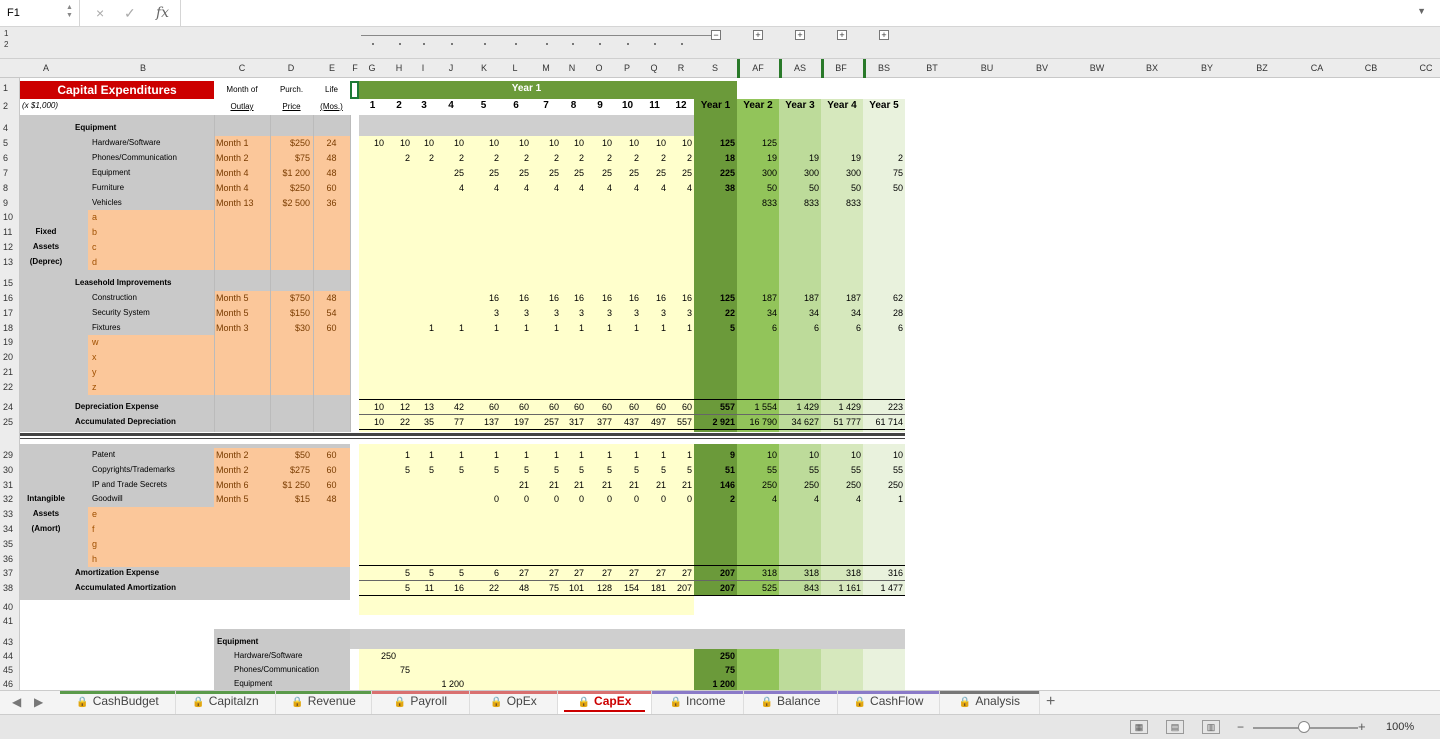 This screenshot has width=1440, height=739. What do you see at coordinates (291, 485) in the screenshot?
I see `purchase-price: $1 250` at bounding box center [291, 485].